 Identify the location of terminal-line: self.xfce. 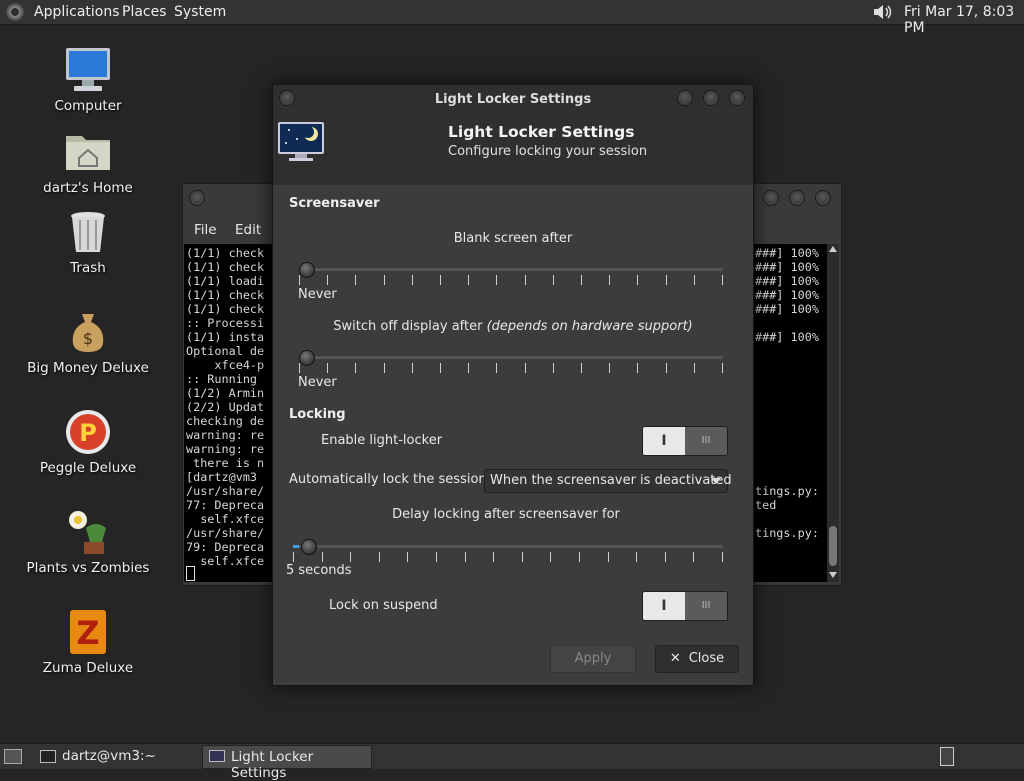
(225, 519).